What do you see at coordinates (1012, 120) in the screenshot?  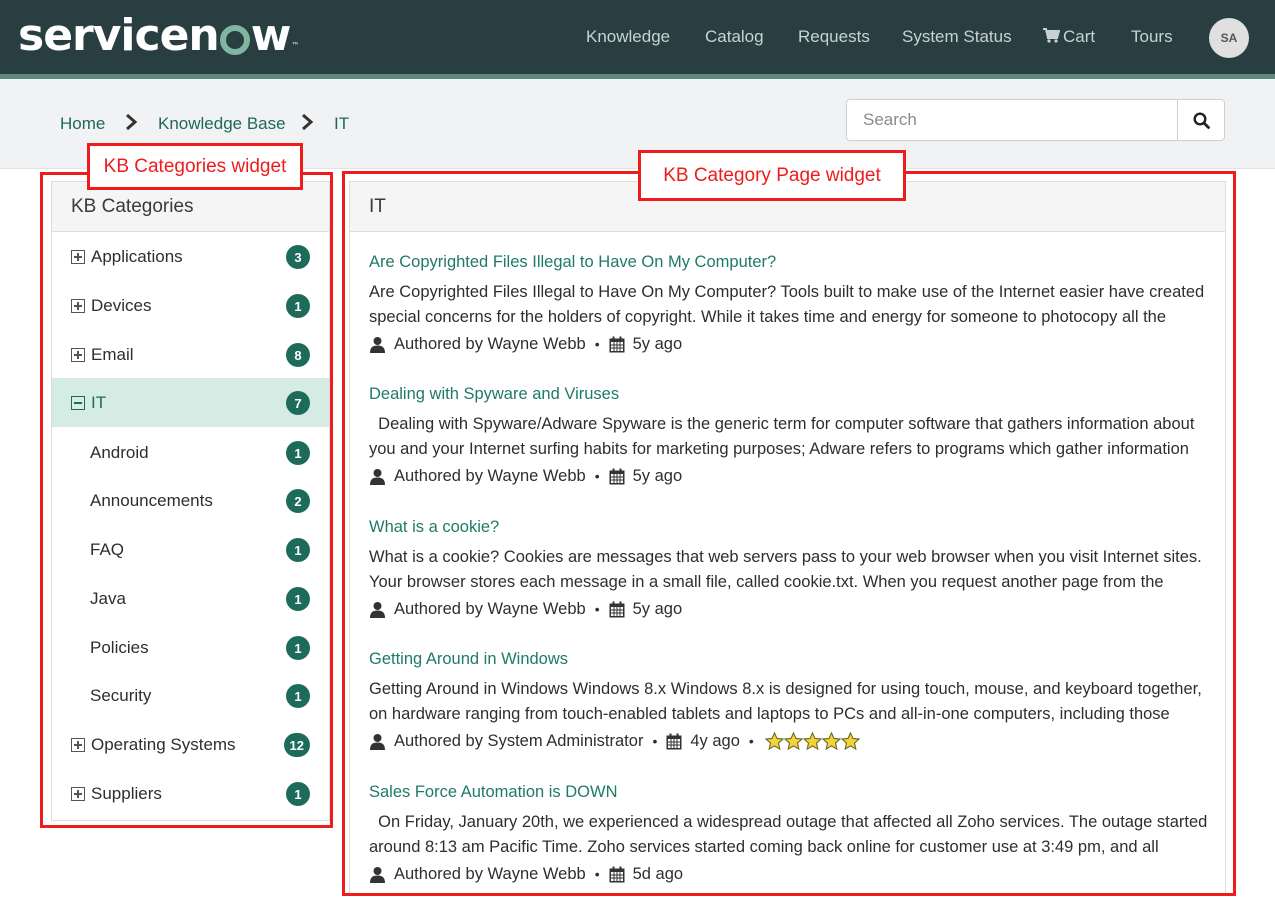 I see `search-input` at bounding box center [1012, 120].